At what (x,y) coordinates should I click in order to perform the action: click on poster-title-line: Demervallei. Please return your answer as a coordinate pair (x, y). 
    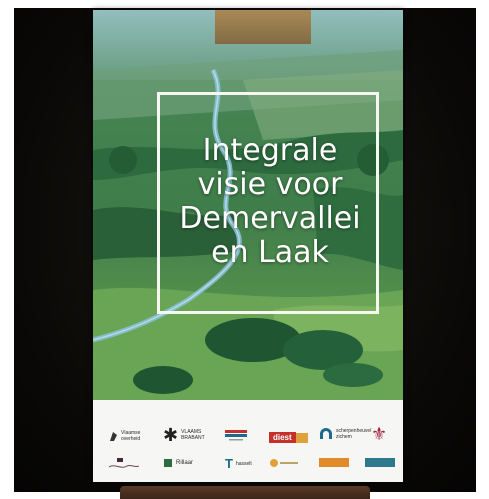
    Looking at the image, I should click on (270, 218).